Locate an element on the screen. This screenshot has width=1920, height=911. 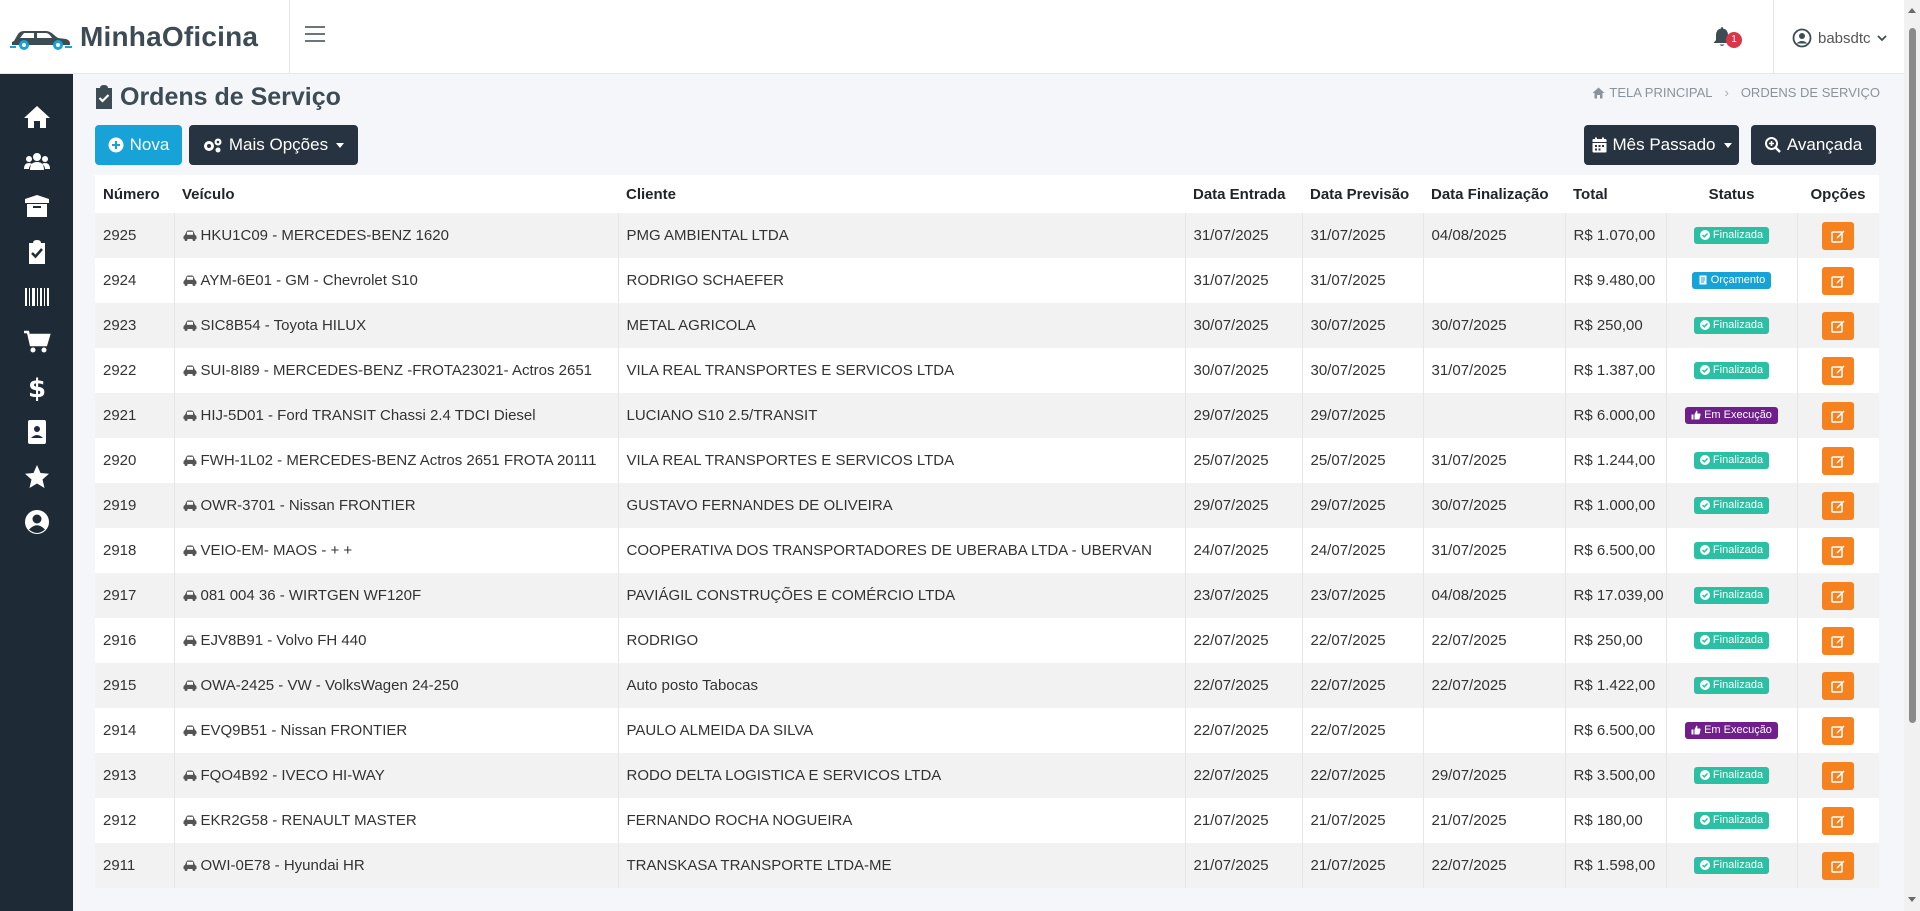
user-avatar-icon is located at coordinates (1802, 38).